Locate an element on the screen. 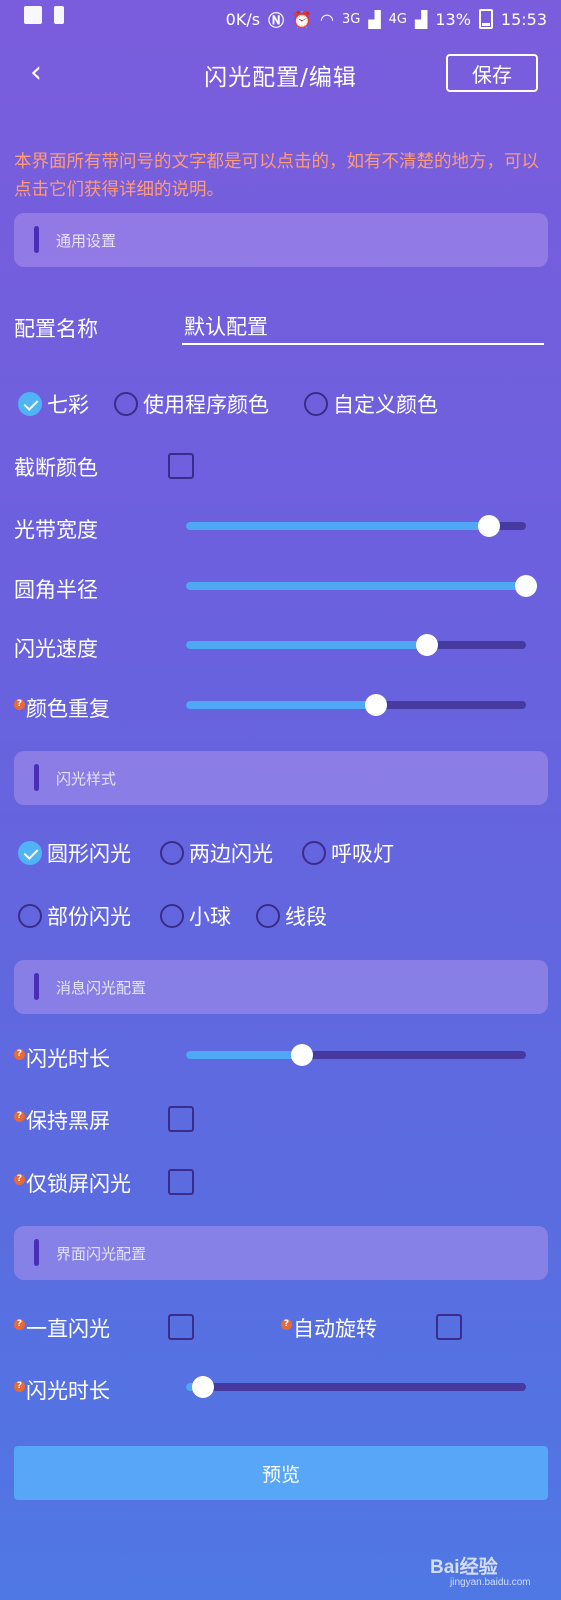  watermark: Bai经验 jingyan.baidu.com is located at coordinates (480, 1570).